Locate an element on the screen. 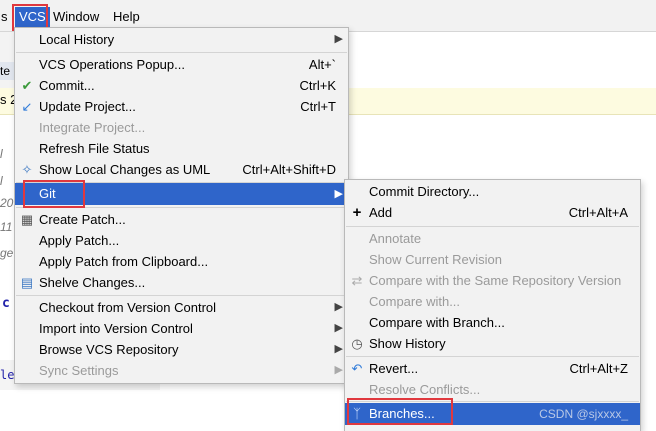 The height and width of the screenshot is (431, 656). menu-item-label: Show Current Revision is located at coordinates (435, 259).